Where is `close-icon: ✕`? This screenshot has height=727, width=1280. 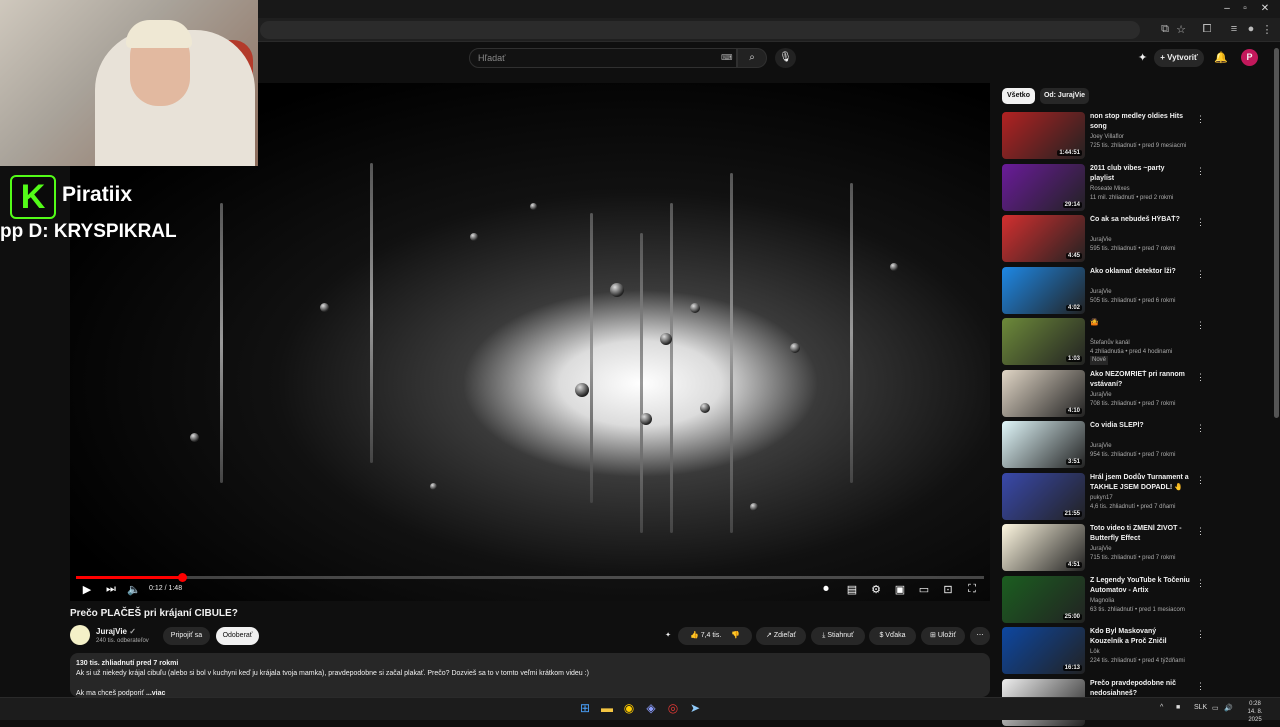
close-icon: ✕ is located at coordinates (1265, 8).